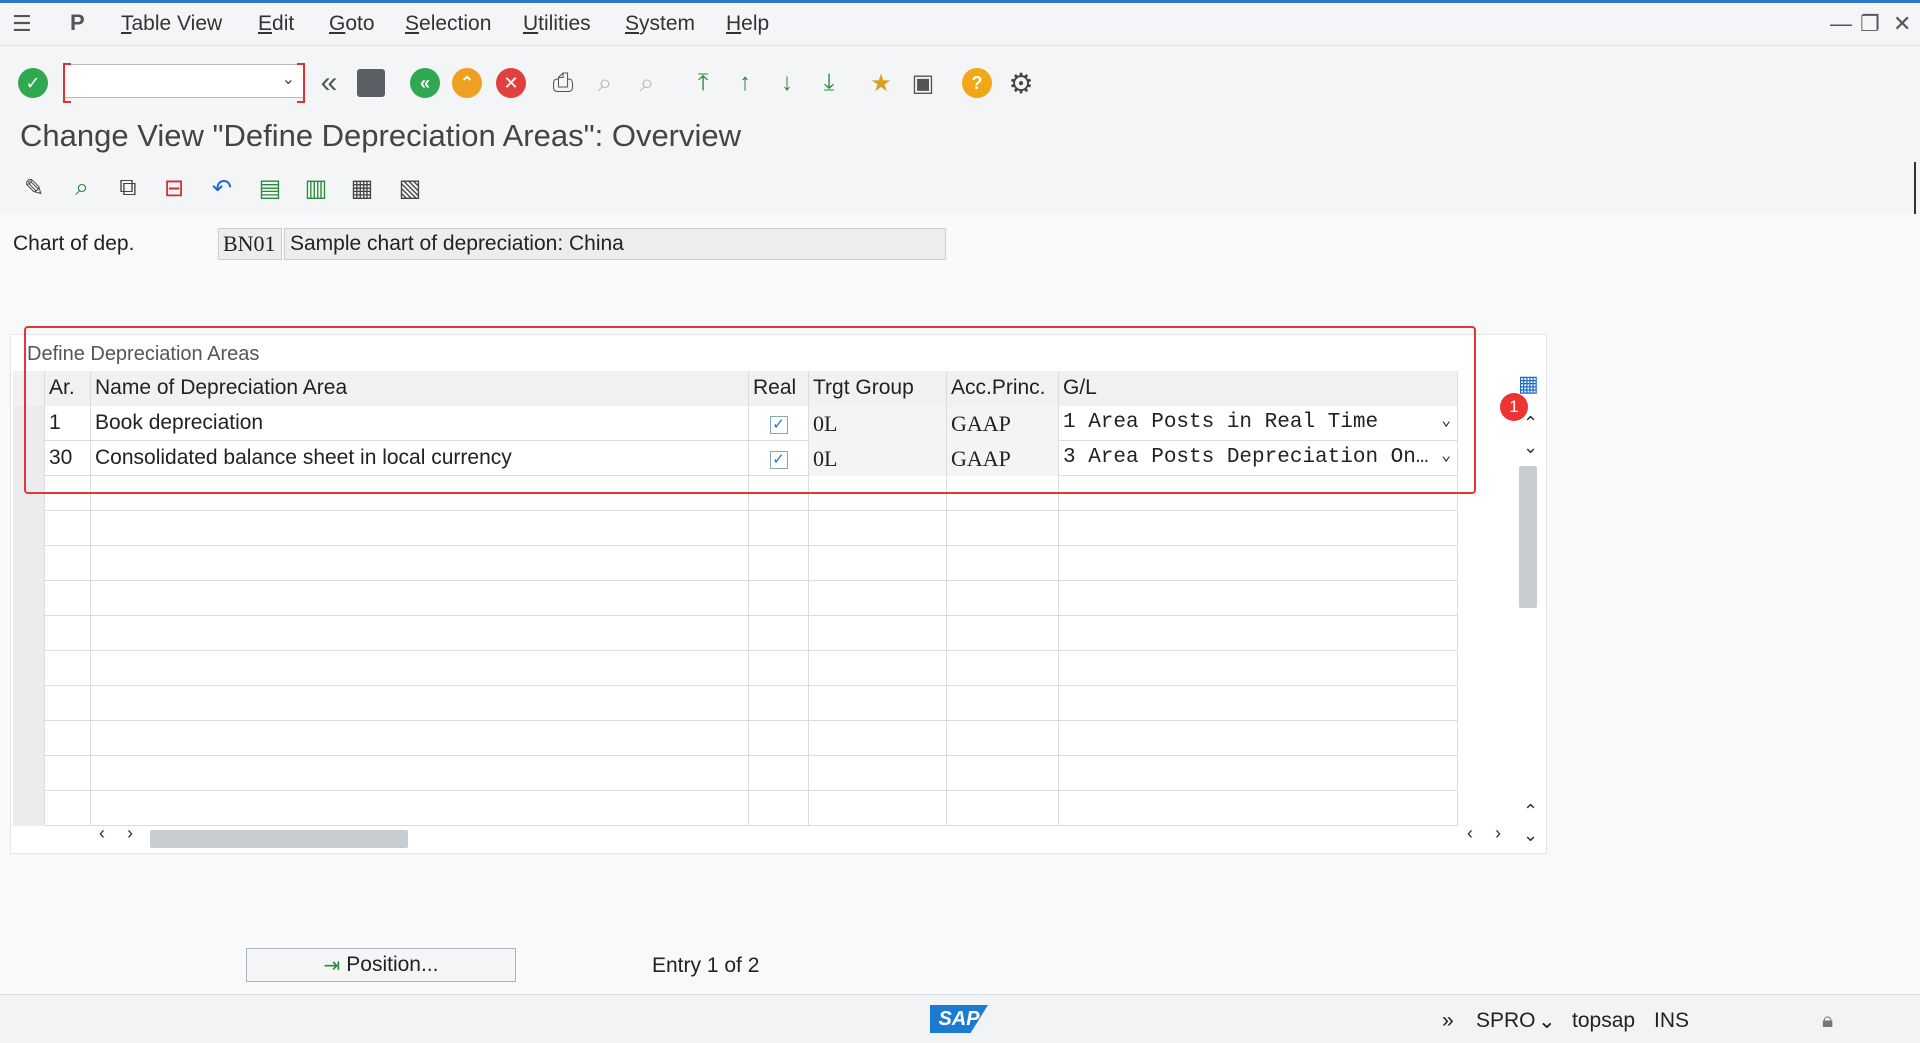 The width and height of the screenshot is (1920, 1043). What do you see at coordinates (1506, 1021) in the screenshot?
I see `status-transaction: SPRO` at bounding box center [1506, 1021].